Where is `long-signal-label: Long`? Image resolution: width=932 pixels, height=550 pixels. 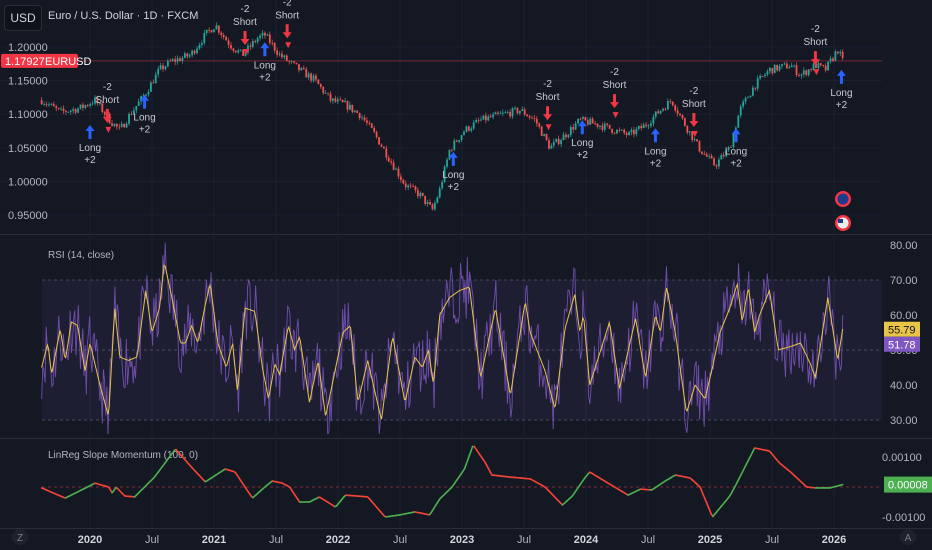 long-signal-label: Long is located at coordinates (582, 143).